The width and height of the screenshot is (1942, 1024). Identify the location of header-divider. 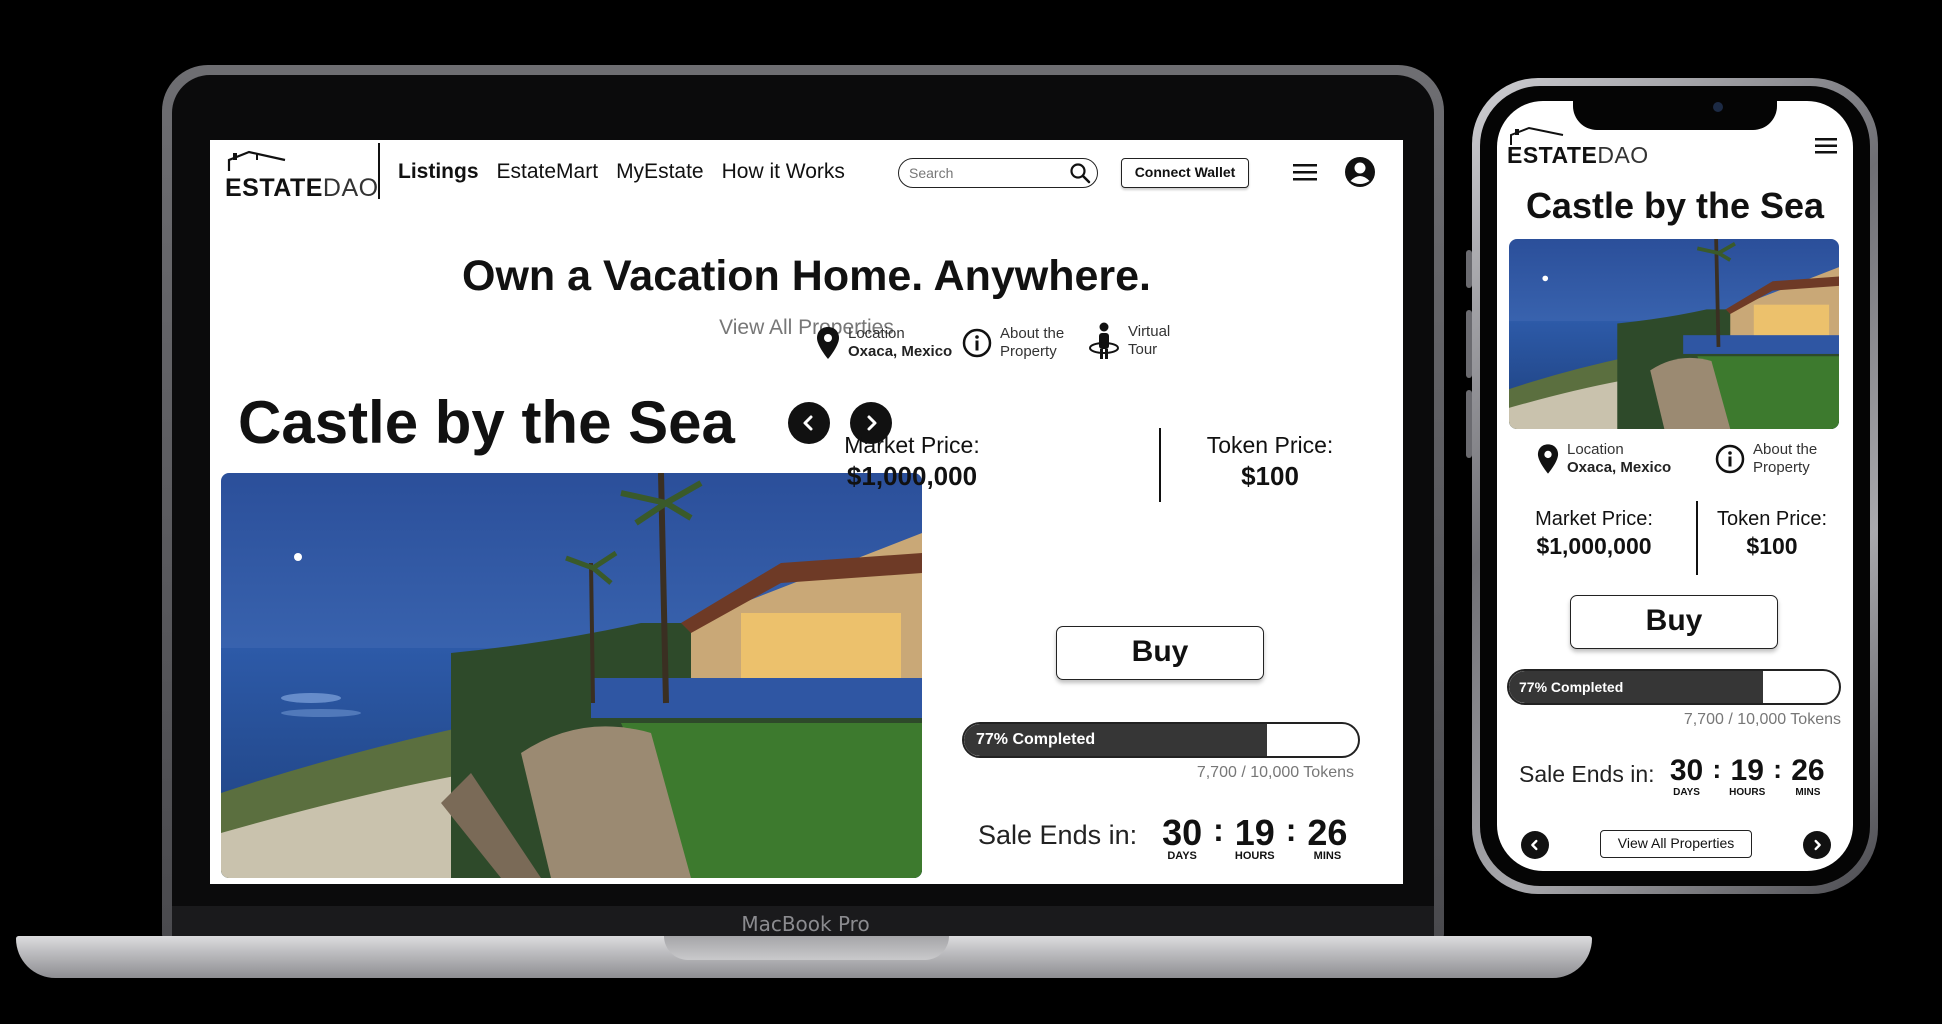
(379, 171).